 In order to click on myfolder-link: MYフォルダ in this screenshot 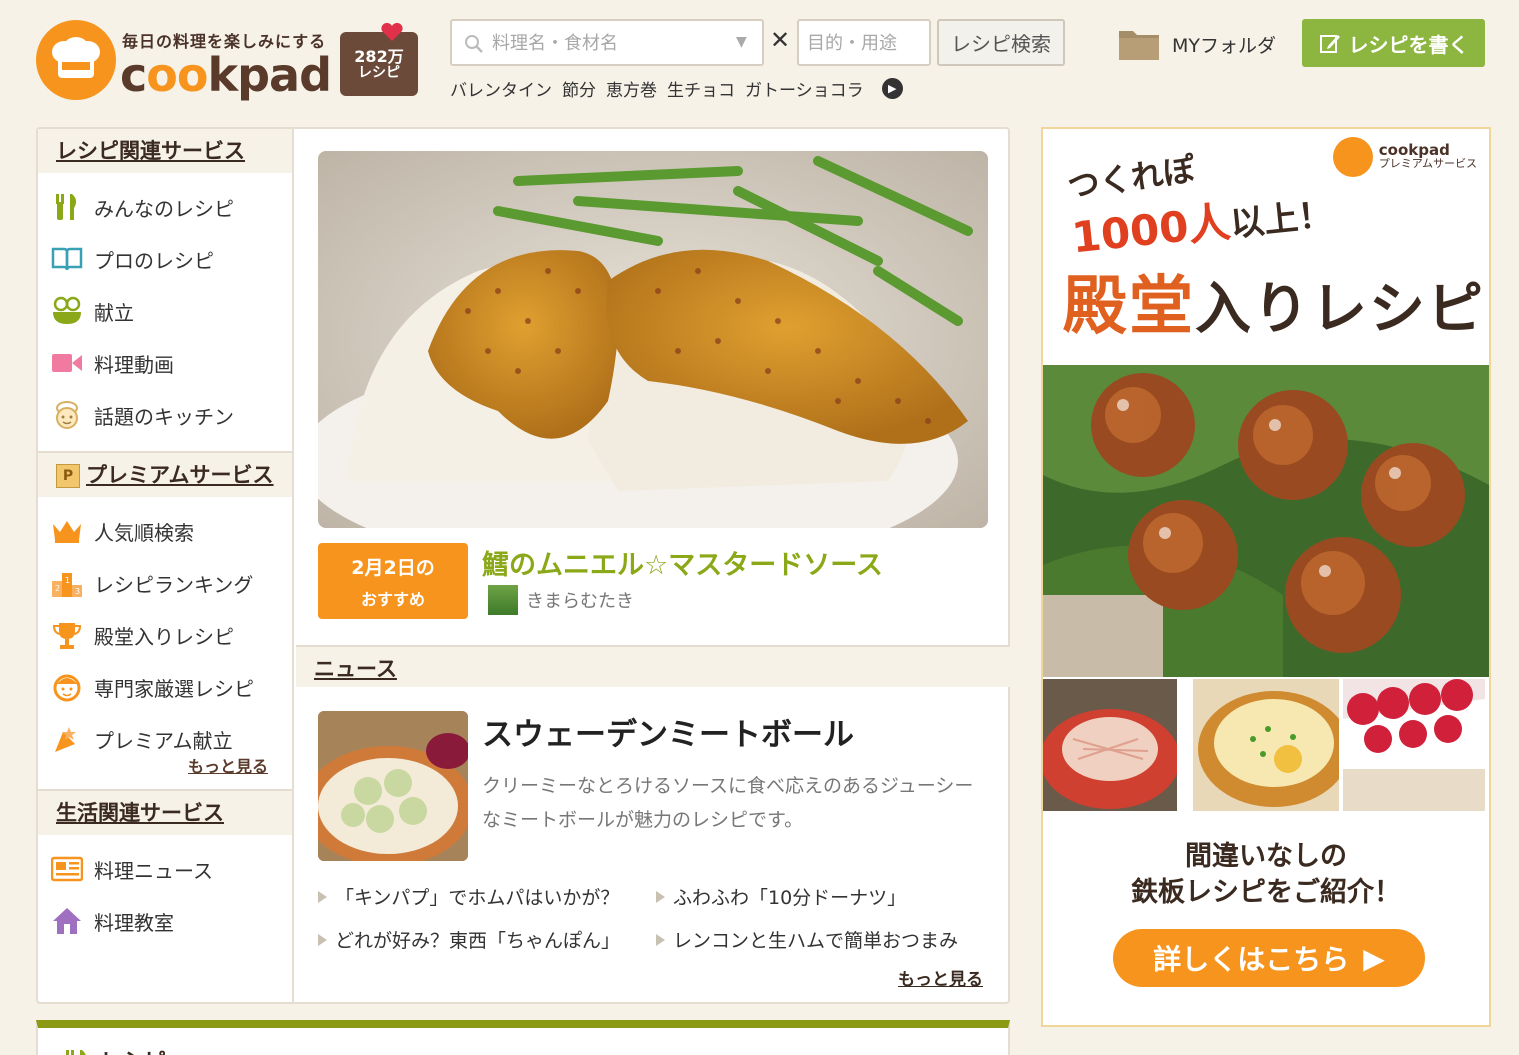, I will do `click(1197, 44)`.